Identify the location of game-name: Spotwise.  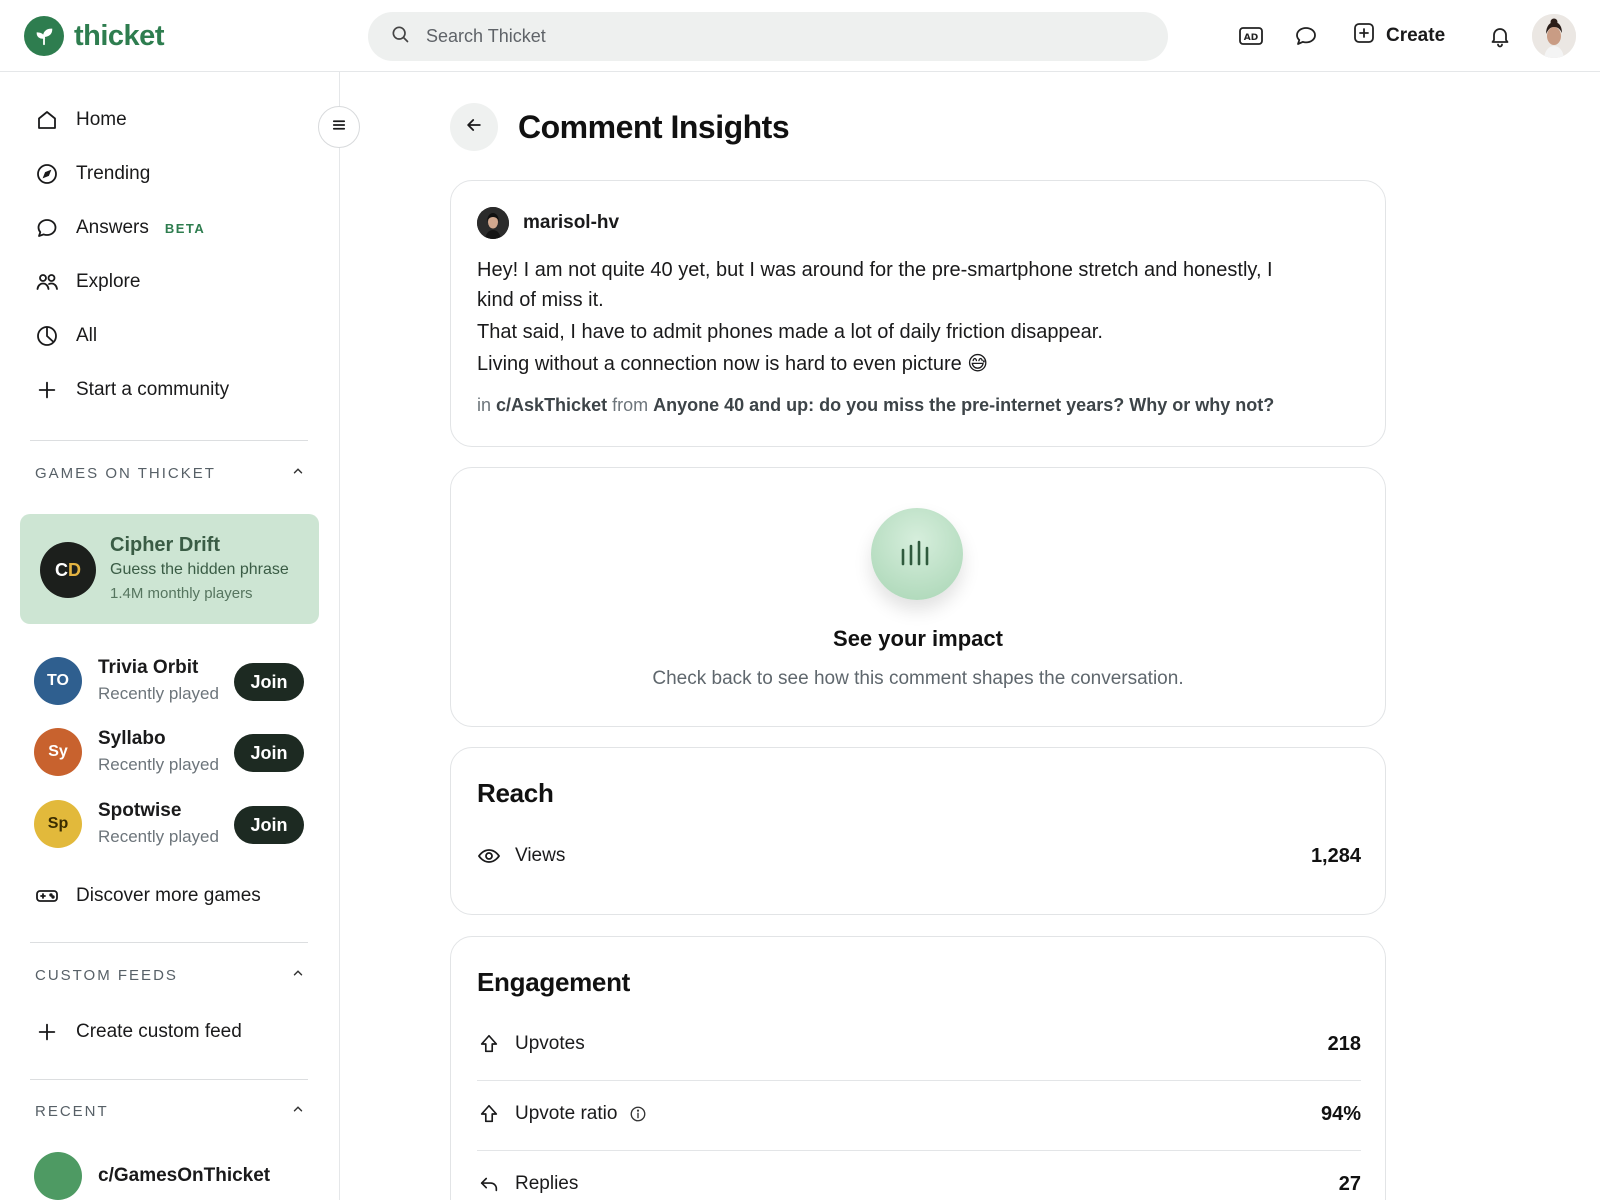
(140, 810).